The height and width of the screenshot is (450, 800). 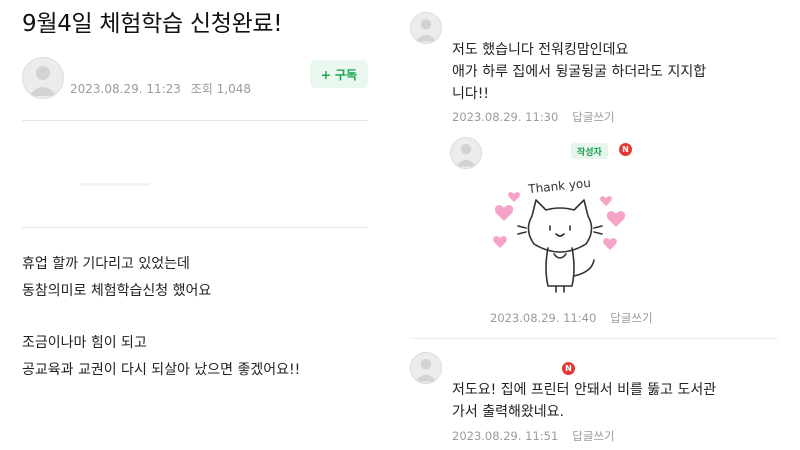 What do you see at coordinates (470, 94) in the screenshot?
I see `comment-text: 니다!!` at bounding box center [470, 94].